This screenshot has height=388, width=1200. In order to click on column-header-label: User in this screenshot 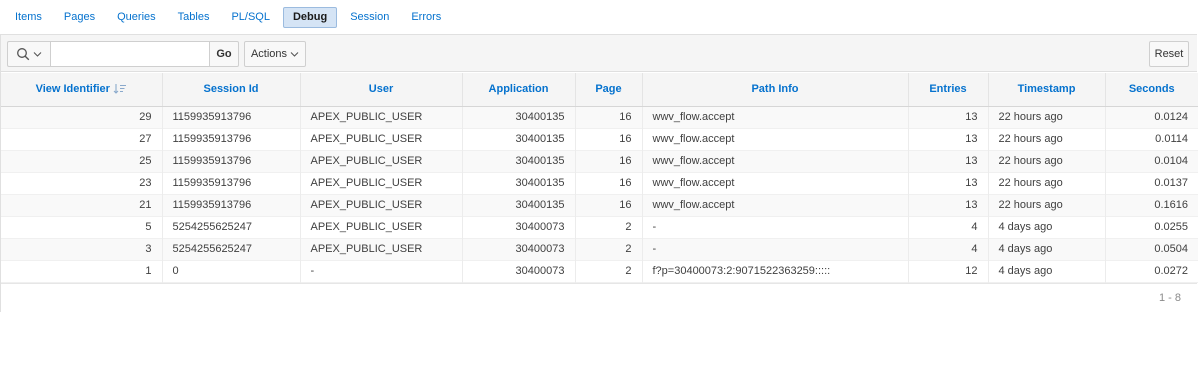, I will do `click(381, 89)`.